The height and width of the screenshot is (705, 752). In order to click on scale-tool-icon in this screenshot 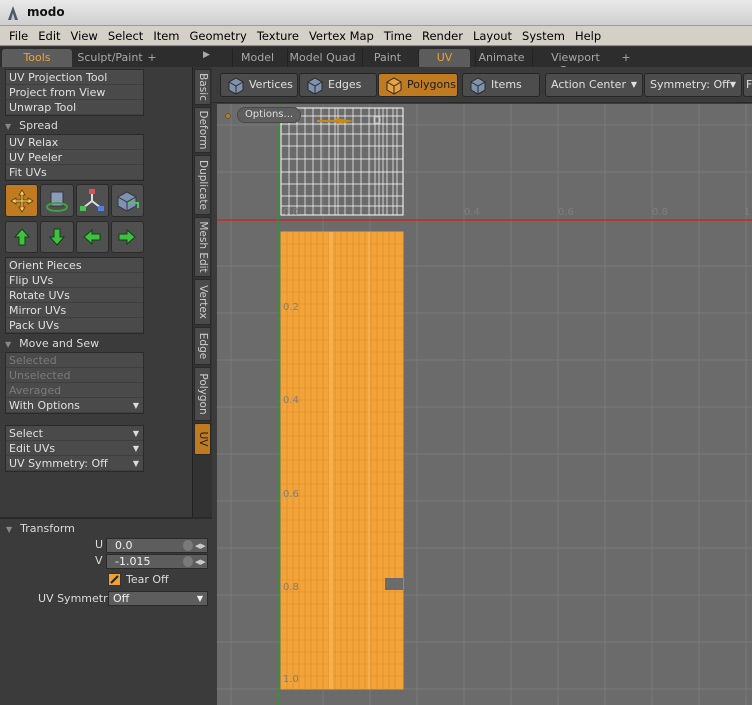, I will do `click(92, 199)`.